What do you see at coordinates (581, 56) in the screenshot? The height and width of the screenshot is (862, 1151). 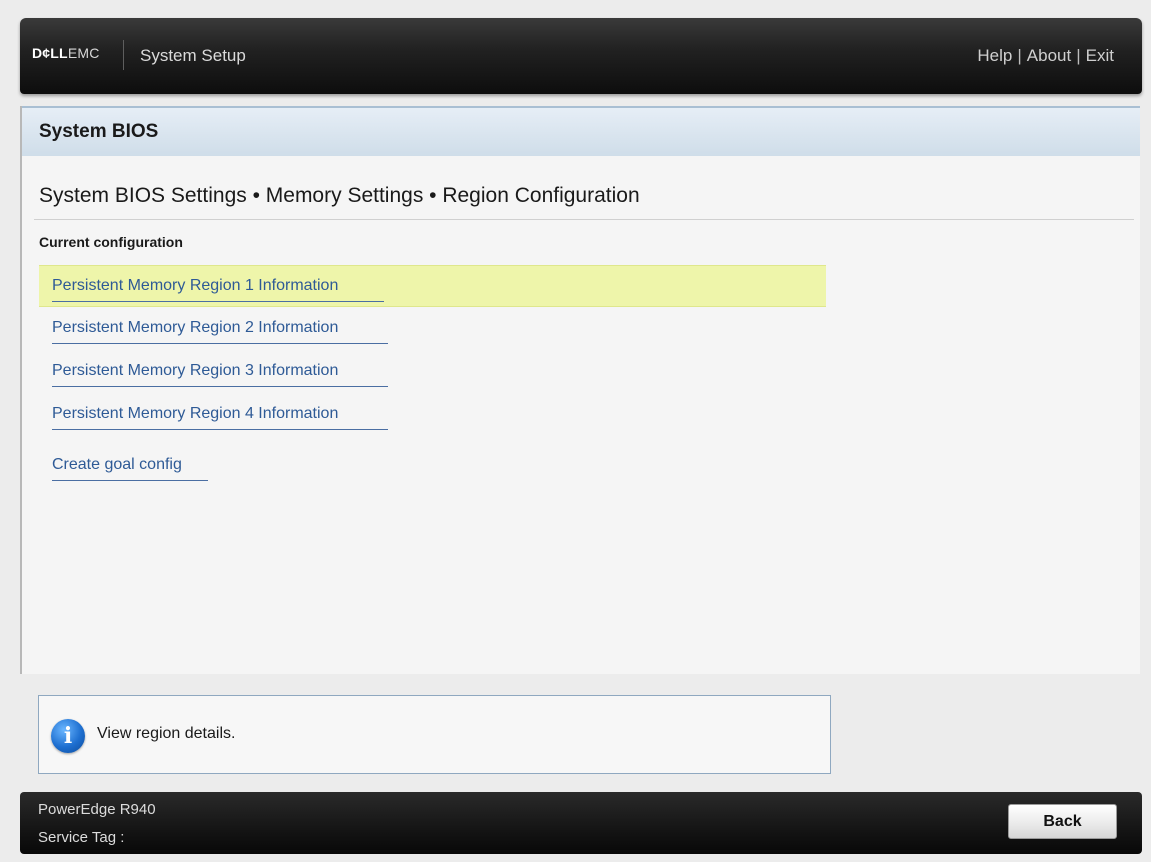 I see `top-bar: D¢LLEMC System Setup Help | About | Exit` at bounding box center [581, 56].